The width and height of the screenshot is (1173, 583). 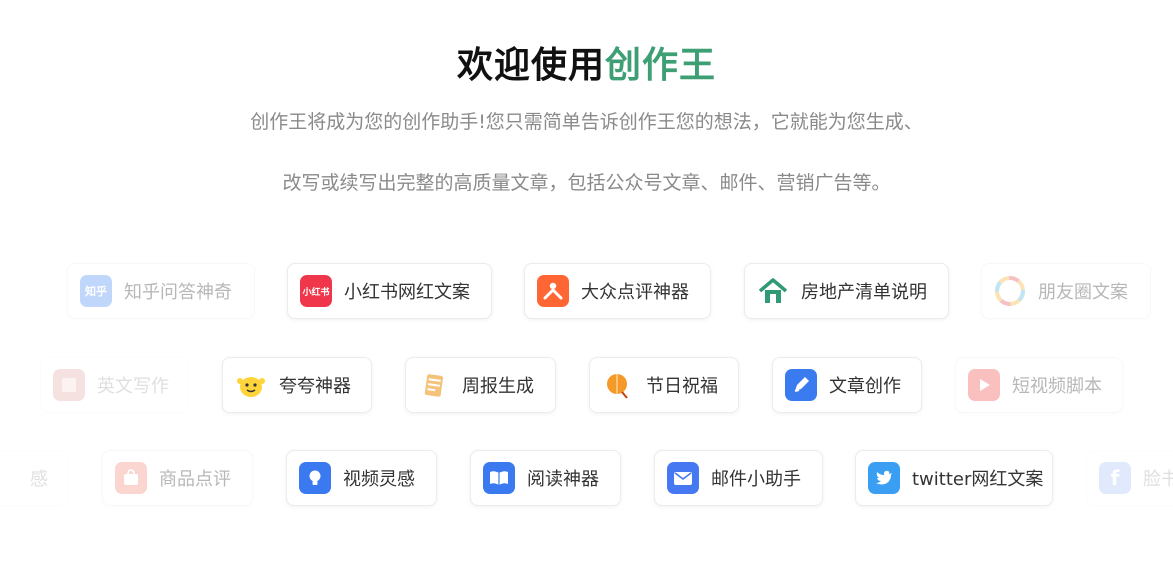 I want to click on tool-card-real-estate: 房地产清单说明, so click(x=846, y=291).